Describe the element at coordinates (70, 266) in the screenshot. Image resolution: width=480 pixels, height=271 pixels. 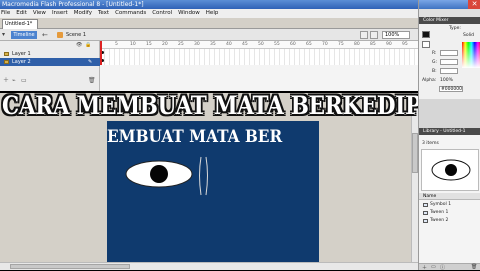
I see `horizontal-scroll-thumb` at that location.